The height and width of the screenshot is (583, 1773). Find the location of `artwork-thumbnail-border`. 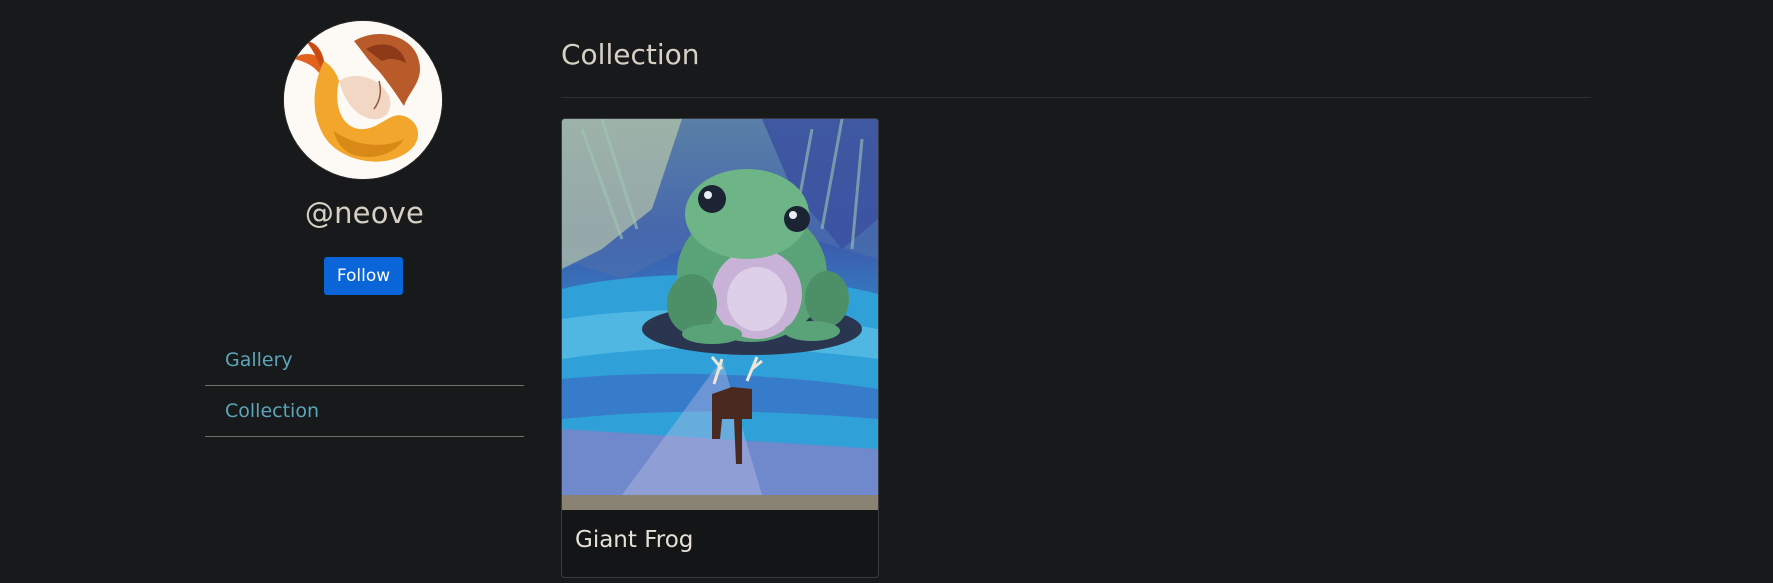

artwork-thumbnail-border is located at coordinates (720, 502).